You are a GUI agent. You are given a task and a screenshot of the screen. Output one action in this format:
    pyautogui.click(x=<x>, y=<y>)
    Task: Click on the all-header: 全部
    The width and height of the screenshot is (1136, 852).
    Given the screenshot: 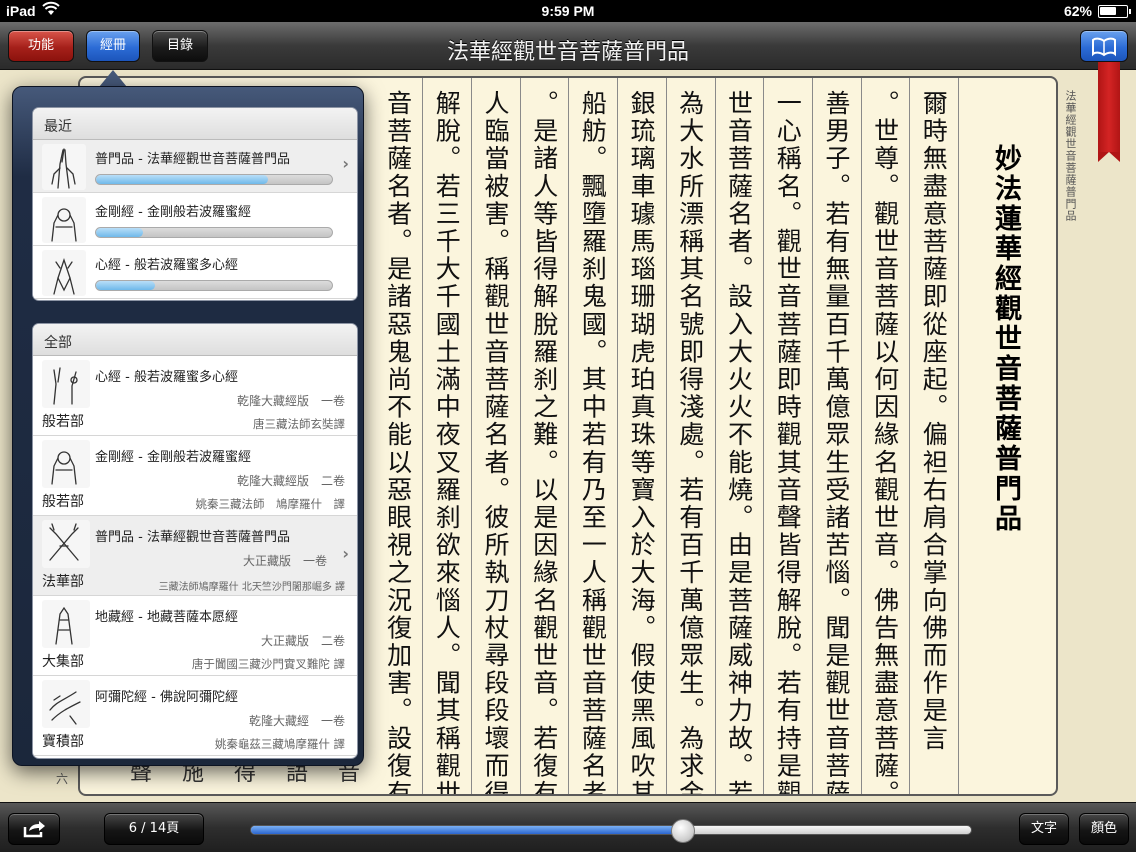 What is the action you would take?
    pyautogui.click(x=195, y=340)
    